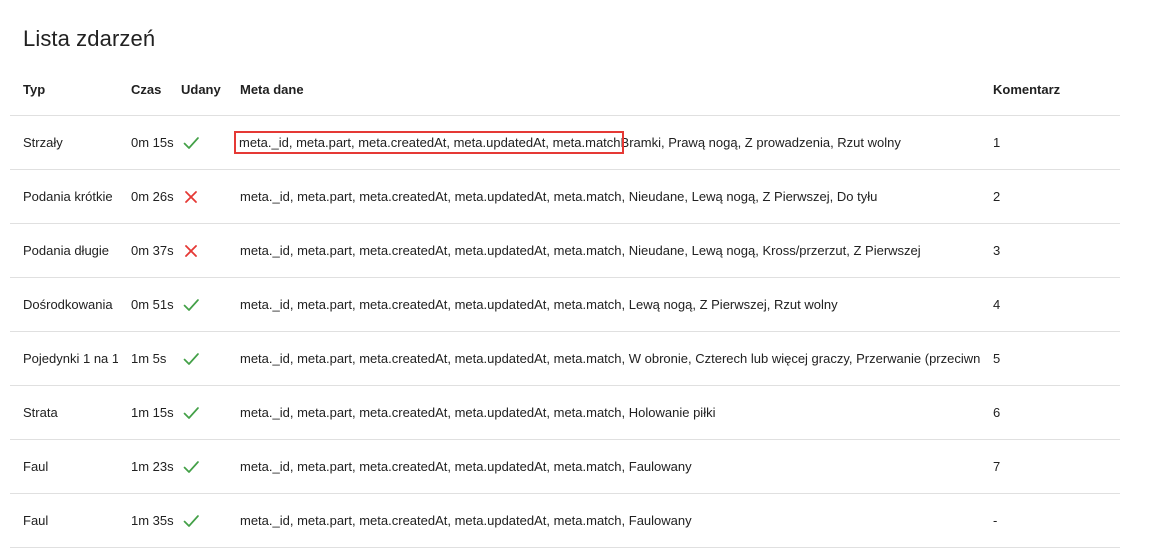 Image resolution: width=1160 pixels, height=556 pixels. Describe the element at coordinates (147, 412) in the screenshot. I see `cell-czas: 1m 15s` at that location.